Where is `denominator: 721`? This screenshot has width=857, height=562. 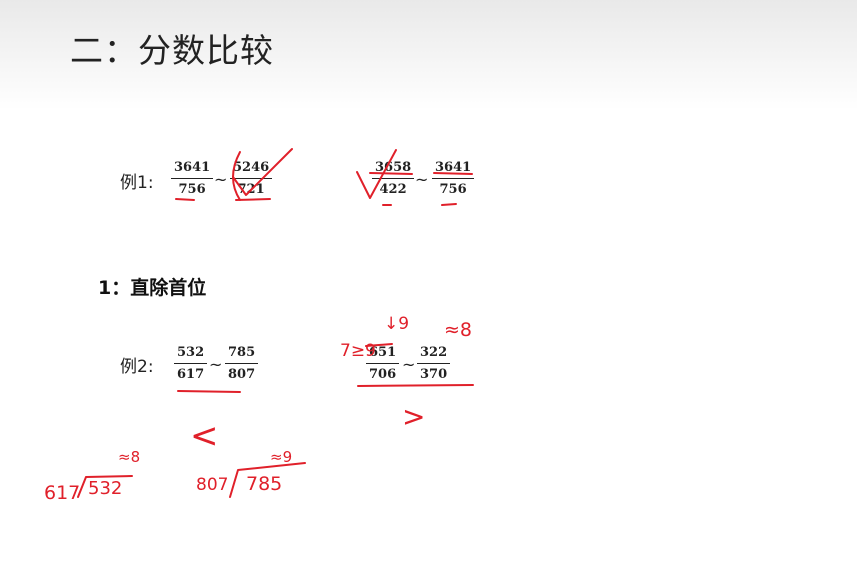 denominator: 721 is located at coordinates (251, 189).